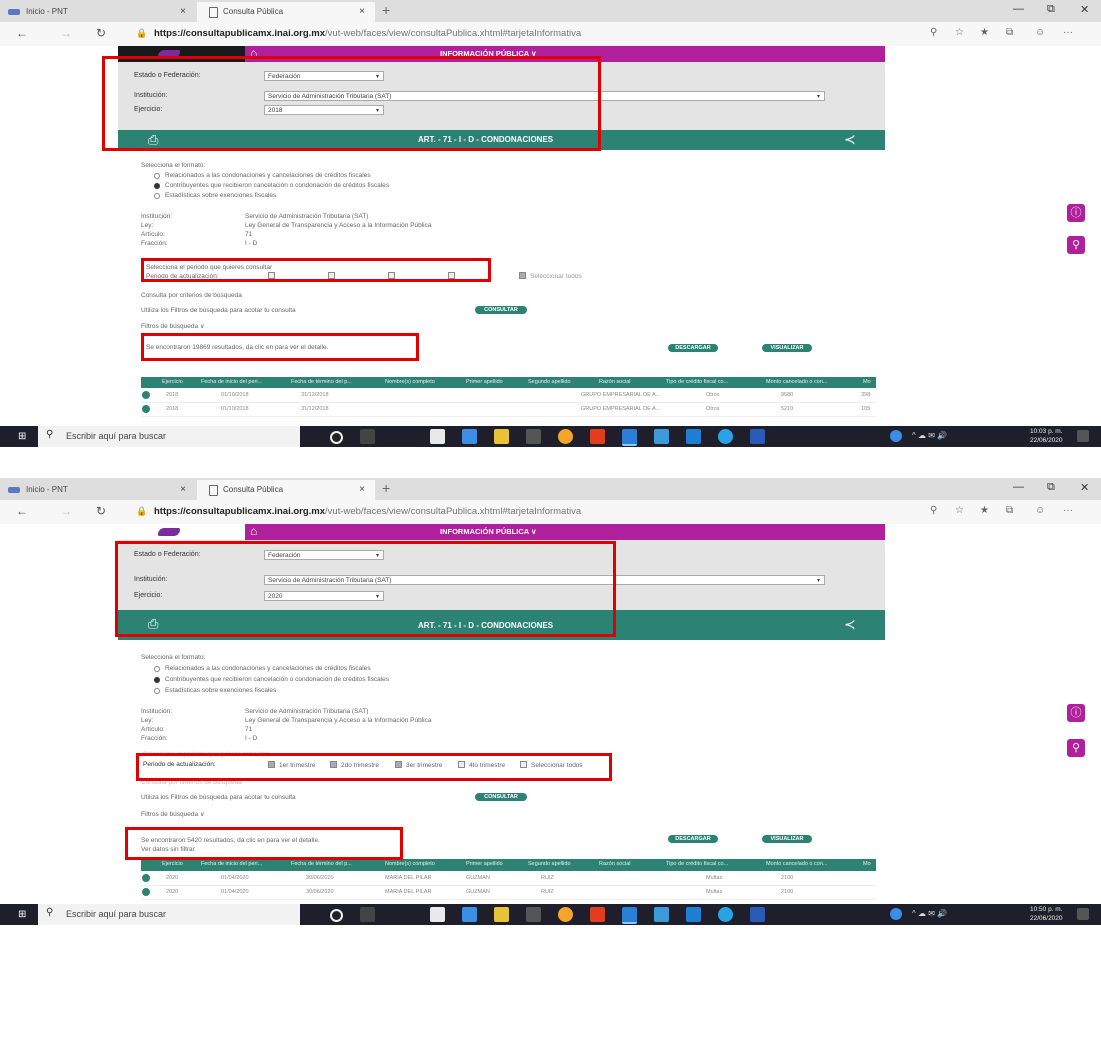  What do you see at coordinates (693, 839) in the screenshot?
I see `descargar-button: DESCARGAR` at bounding box center [693, 839].